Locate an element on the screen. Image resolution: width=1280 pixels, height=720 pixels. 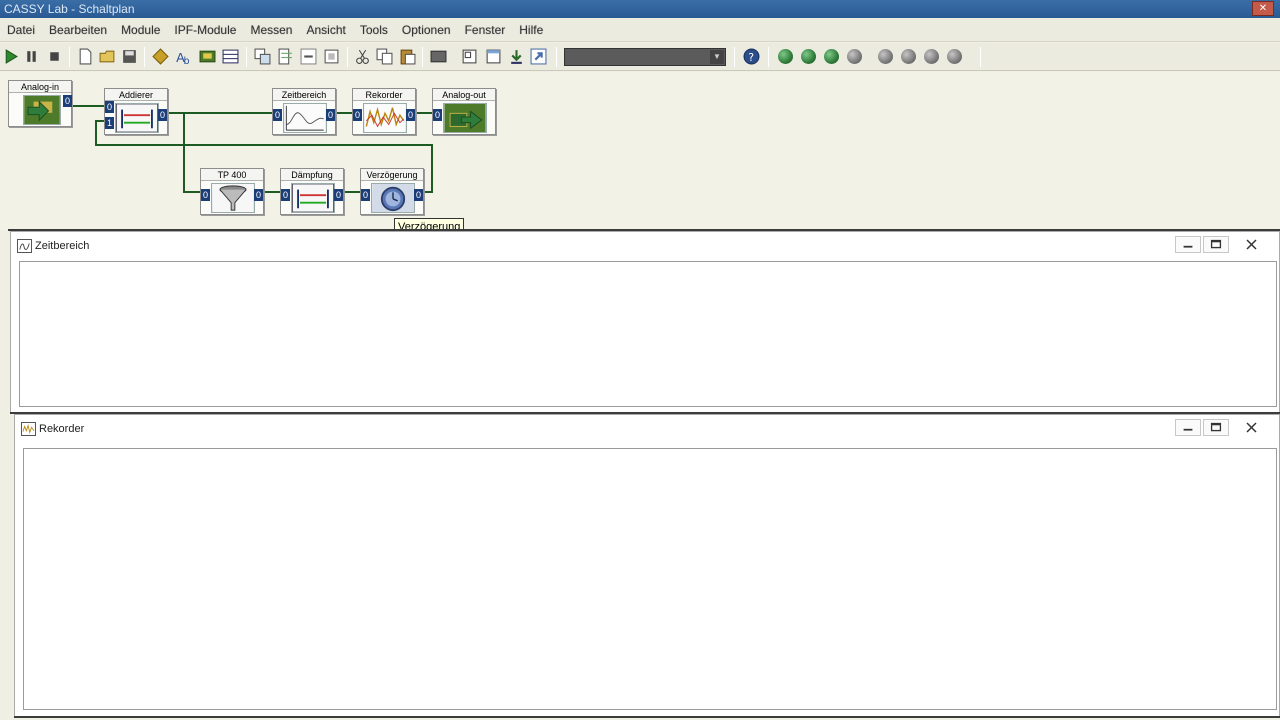
module-tp400: TP 400 0 0 is located at coordinates (232, 191).